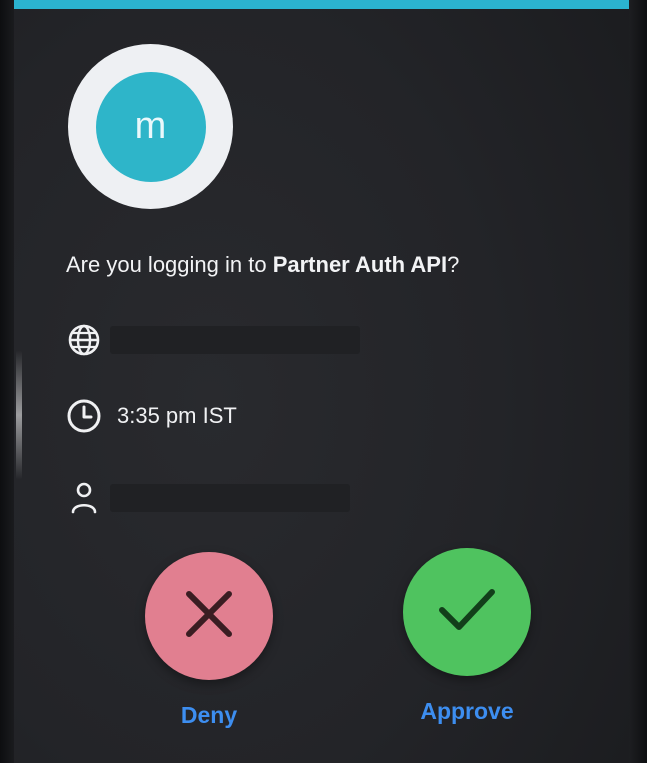 The width and height of the screenshot is (647, 763). I want to click on clock-icon, so click(84, 416).